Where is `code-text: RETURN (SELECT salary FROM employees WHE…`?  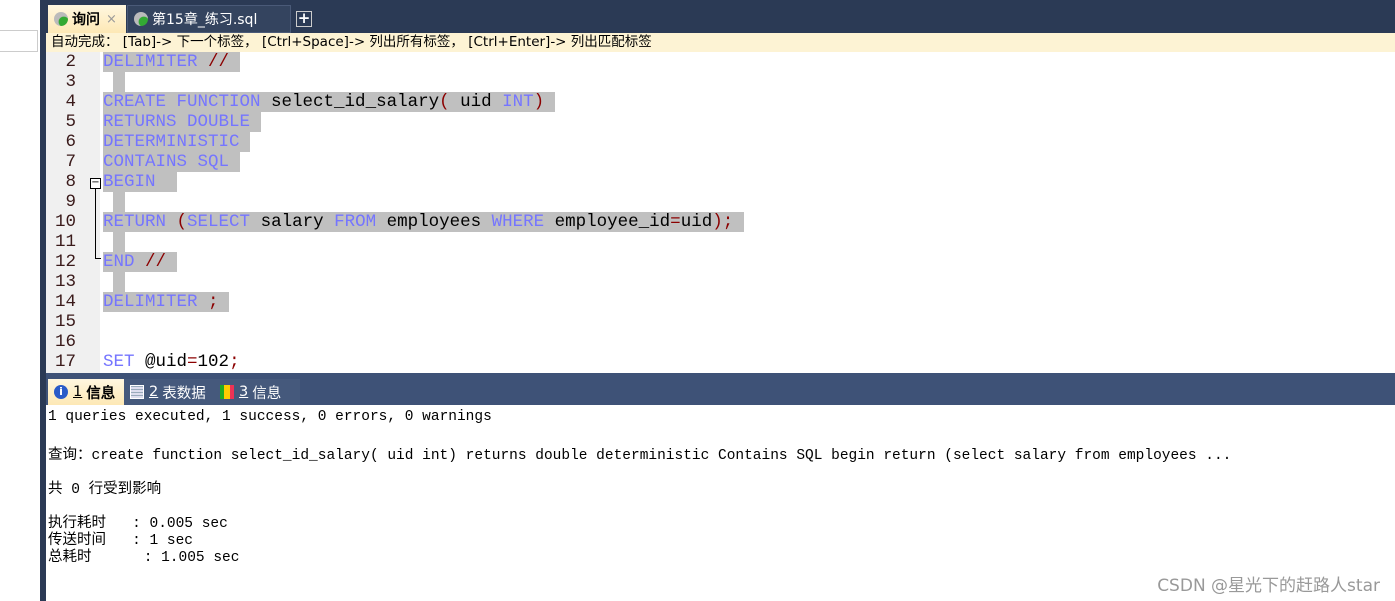
code-text: RETURN (SELECT salary FROM employees WHE… is located at coordinates (423, 222).